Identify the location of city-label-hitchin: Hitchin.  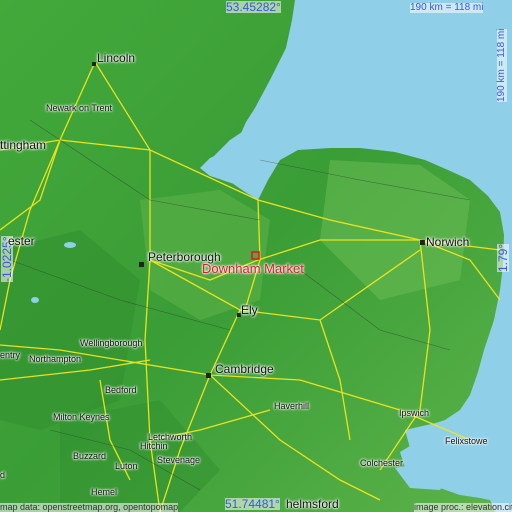
(154, 446).